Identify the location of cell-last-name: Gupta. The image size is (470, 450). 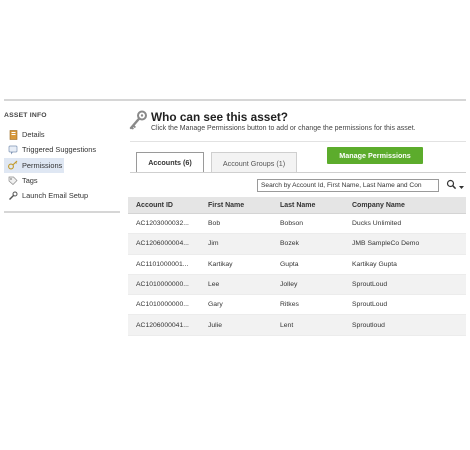
(308, 264).